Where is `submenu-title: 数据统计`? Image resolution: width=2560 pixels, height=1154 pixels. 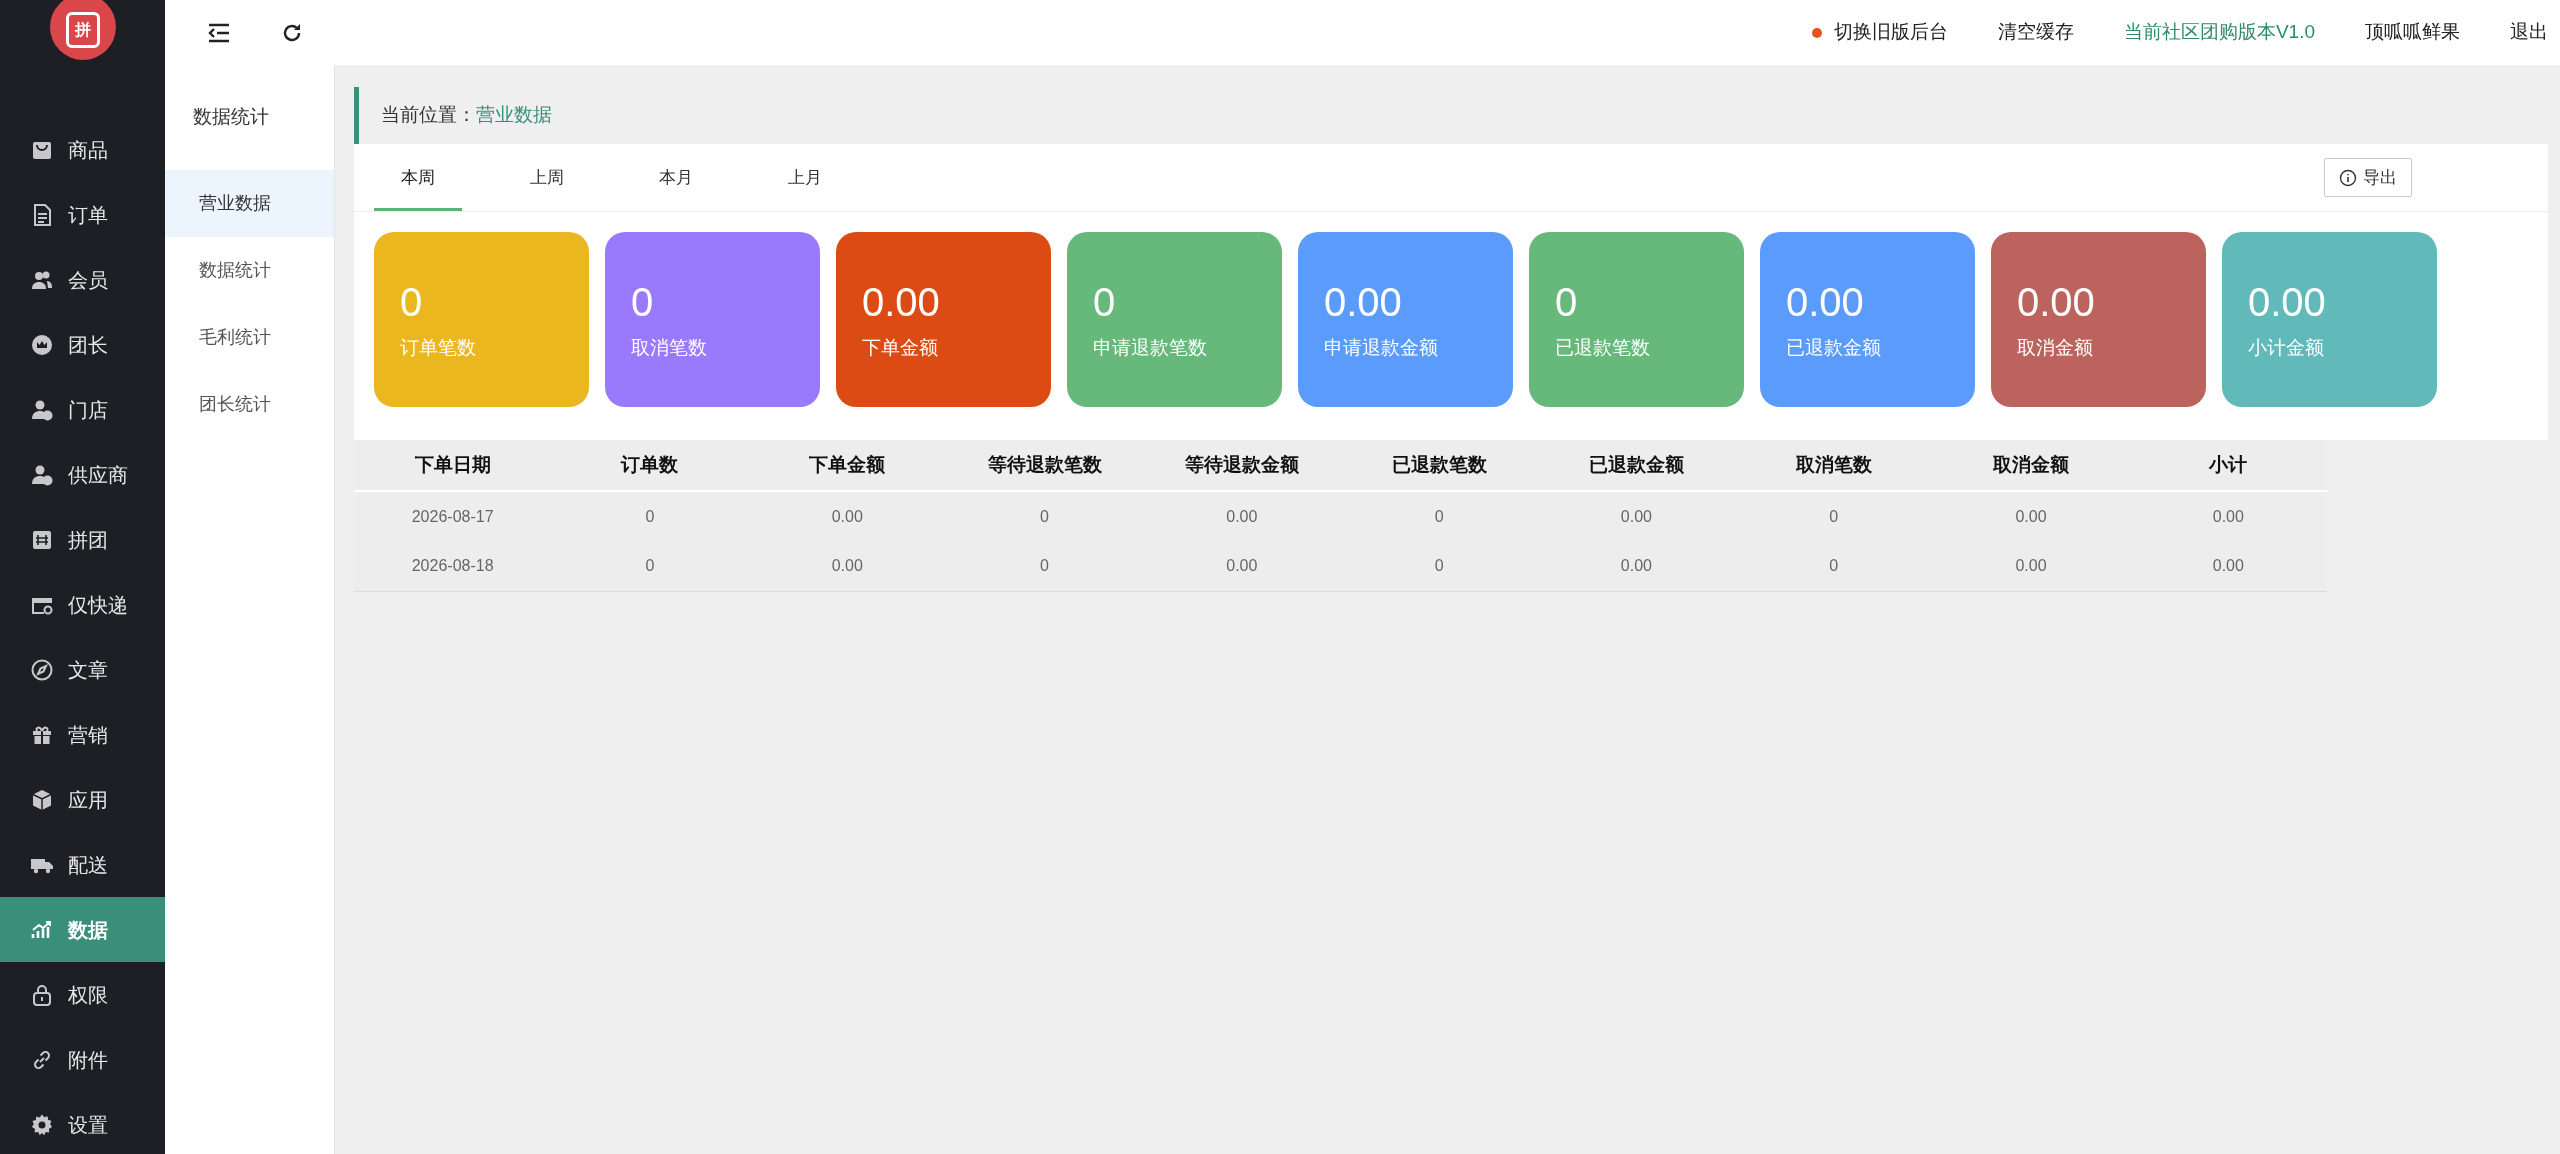 submenu-title: 数据统计 is located at coordinates (231, 117).